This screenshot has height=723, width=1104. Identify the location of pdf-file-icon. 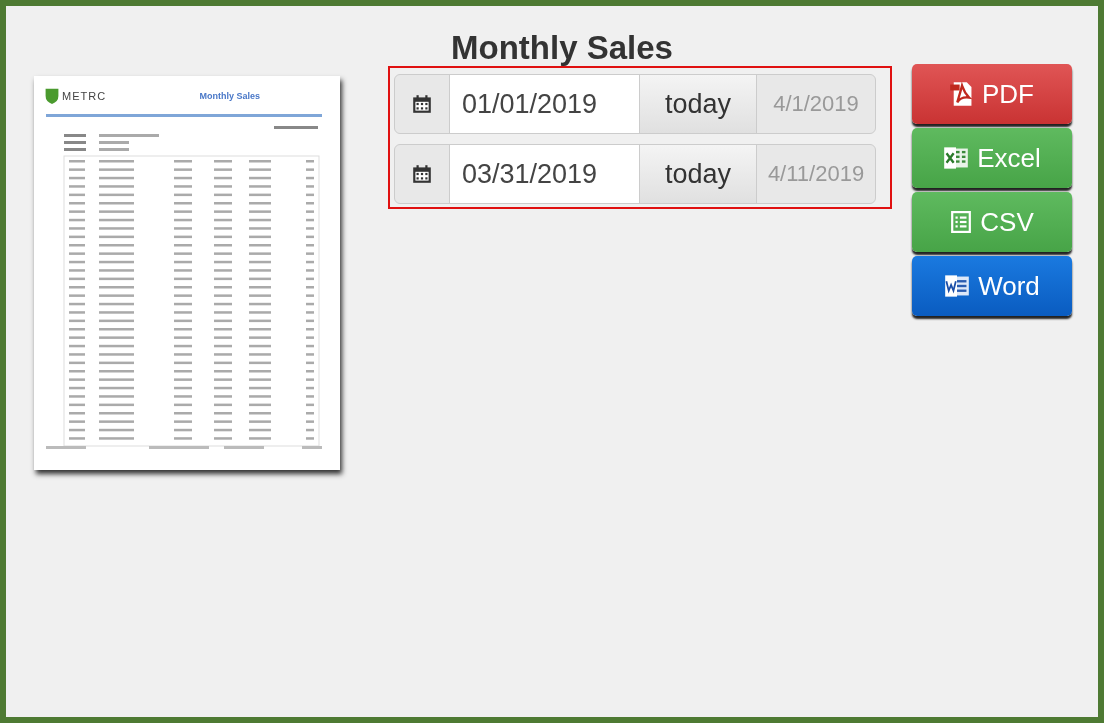
(962, 94).